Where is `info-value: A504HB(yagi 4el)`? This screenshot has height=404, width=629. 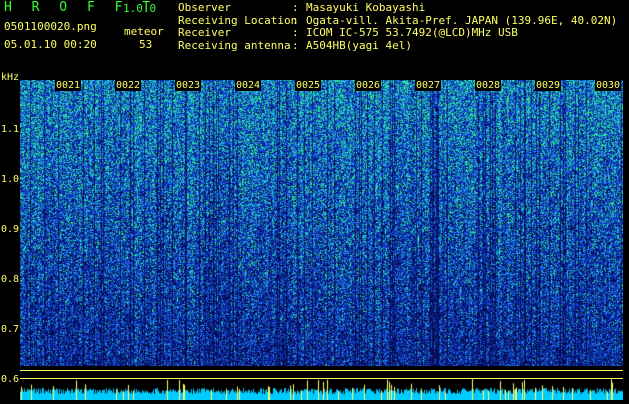 info-value: A504HB(yagi 4el) is located at coordinates (359, 45).